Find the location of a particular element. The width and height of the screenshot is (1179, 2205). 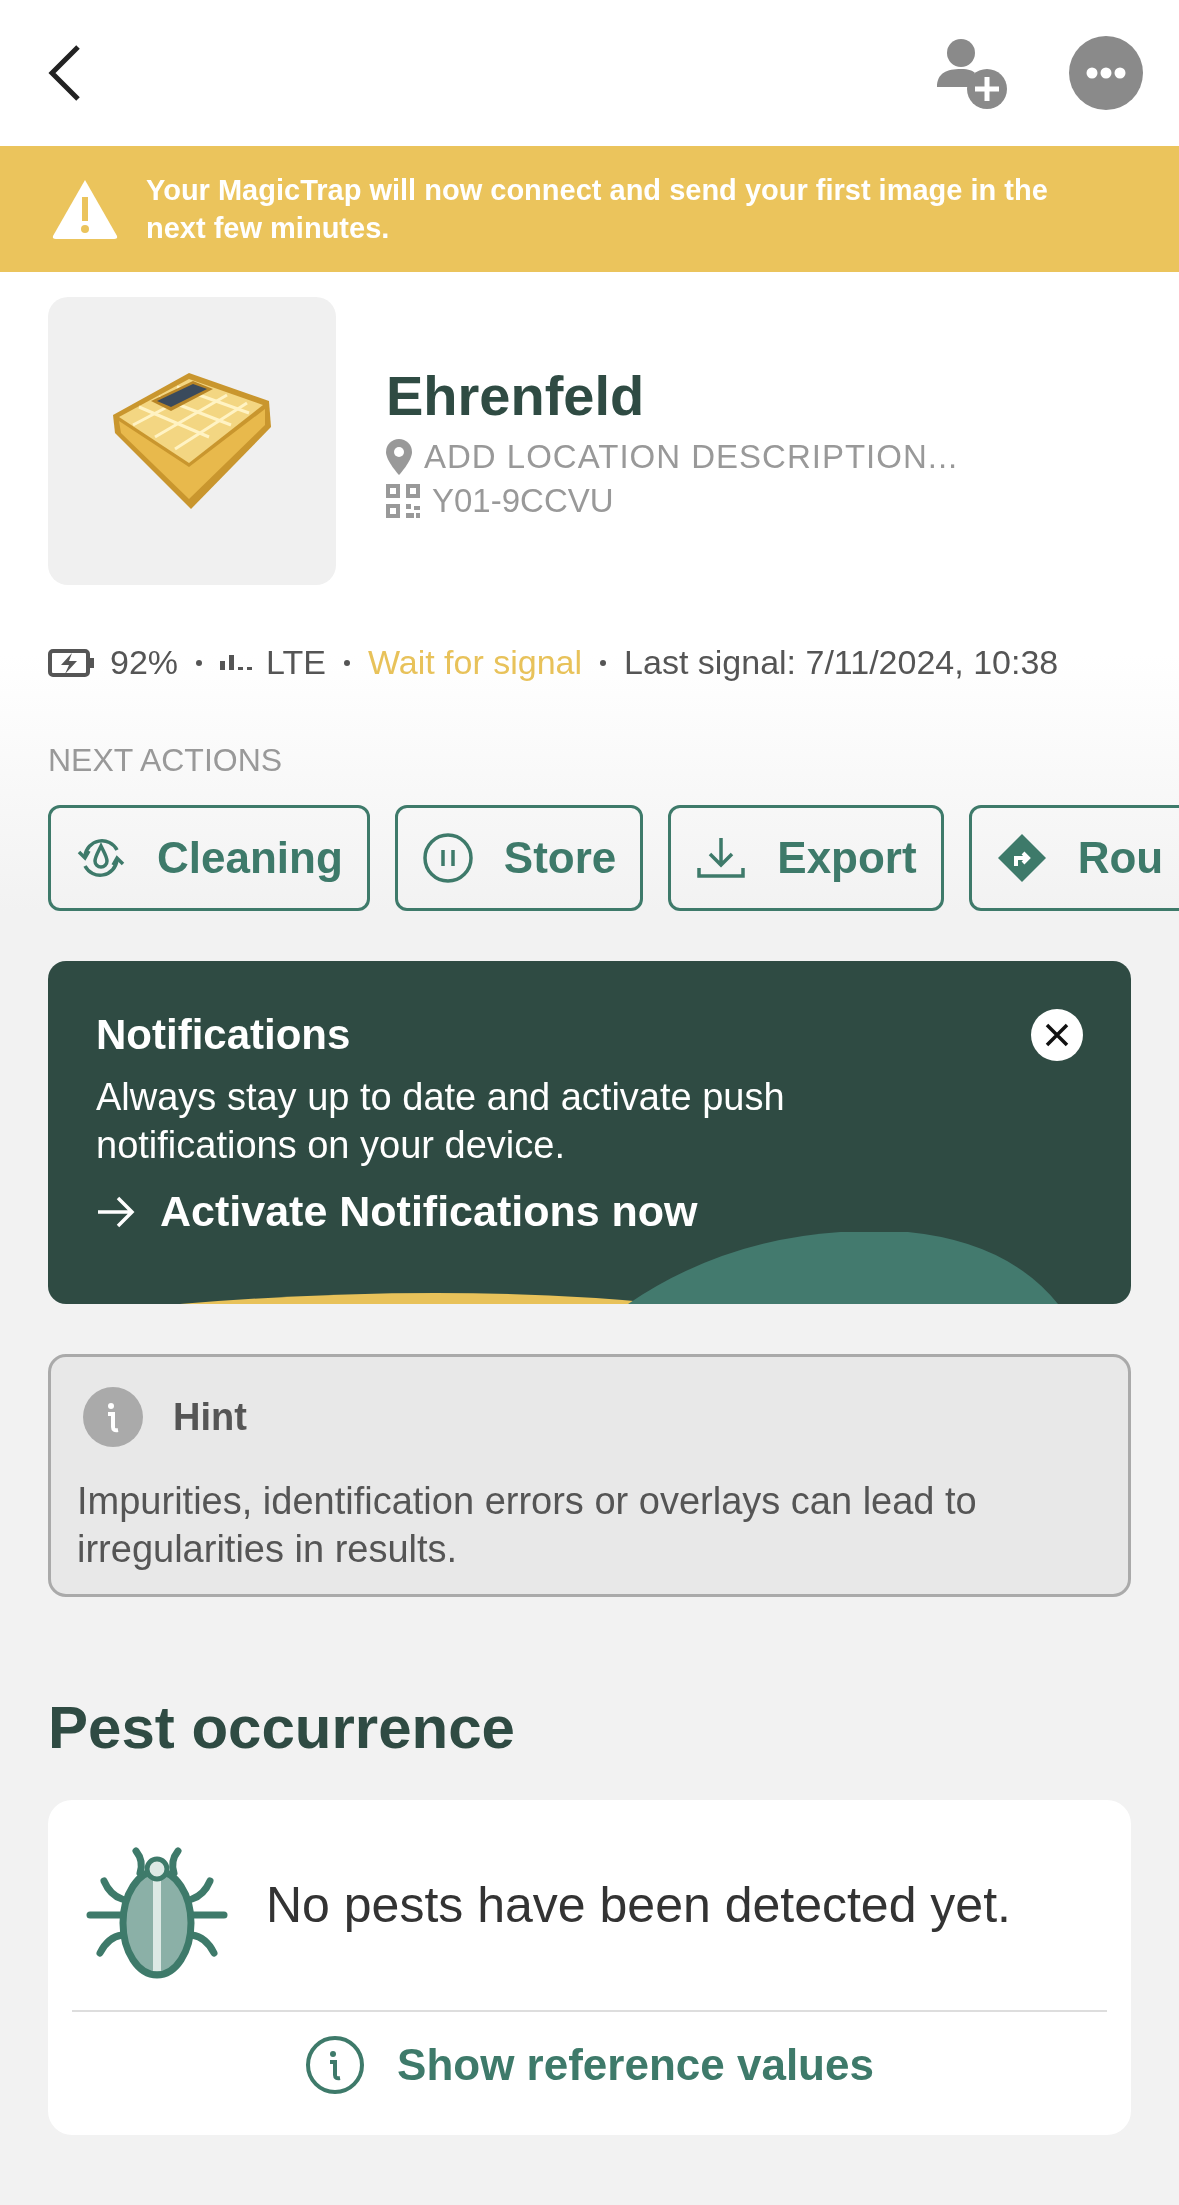

close-button is located at coordinates (1057, 1035).